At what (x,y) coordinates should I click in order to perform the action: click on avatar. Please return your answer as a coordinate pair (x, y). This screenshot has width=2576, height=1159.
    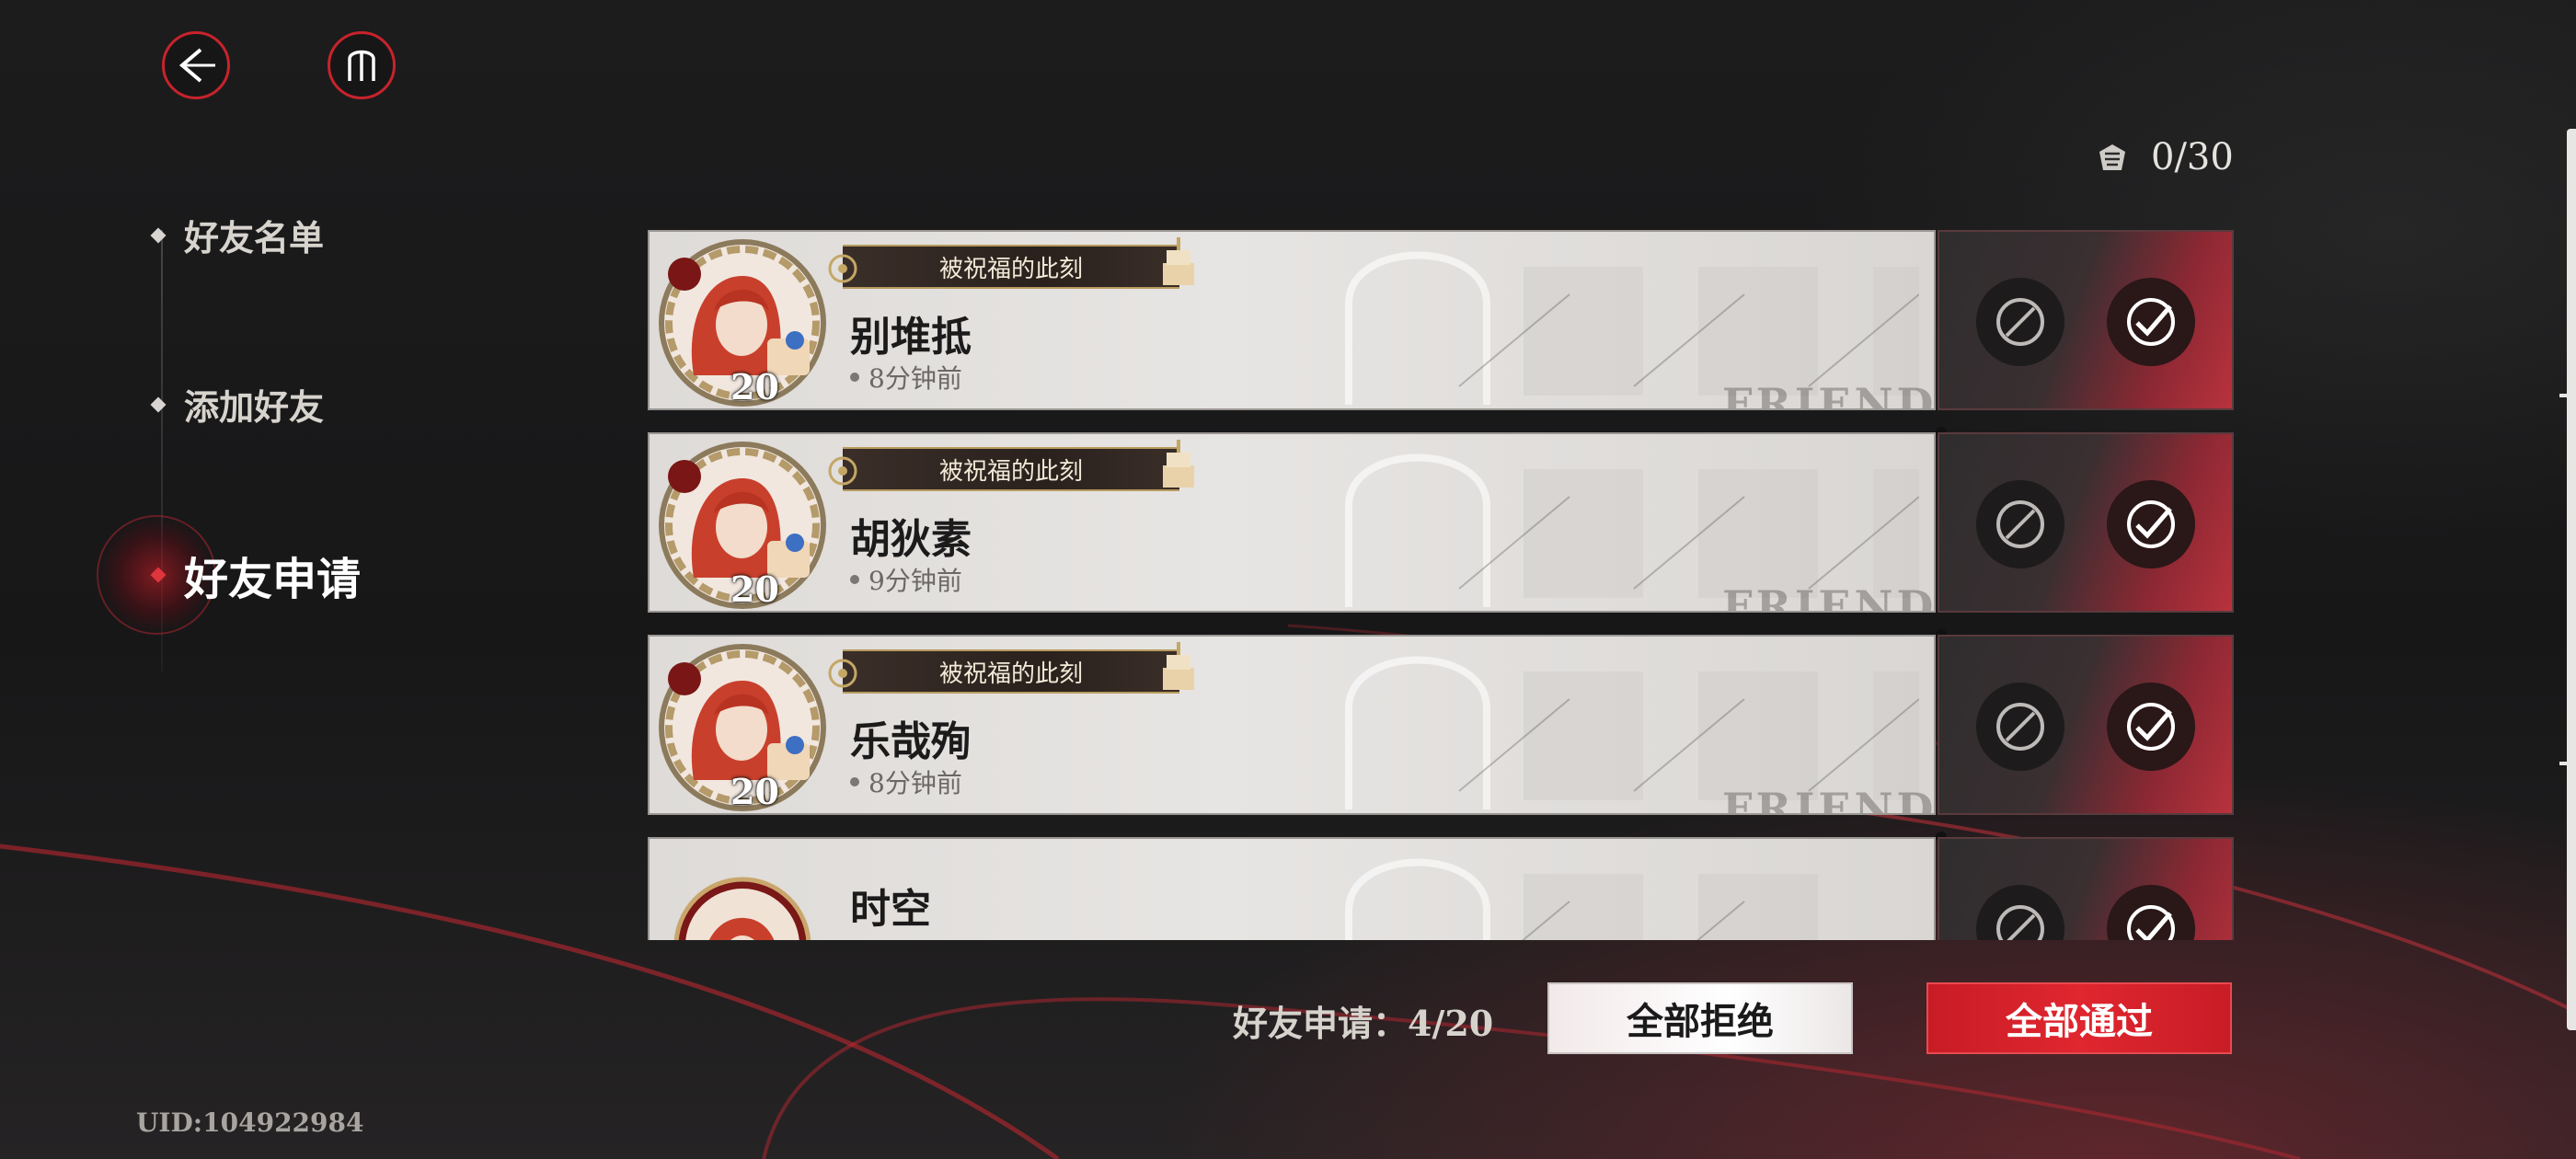
    Looking at the image, I should click on (742, 892).